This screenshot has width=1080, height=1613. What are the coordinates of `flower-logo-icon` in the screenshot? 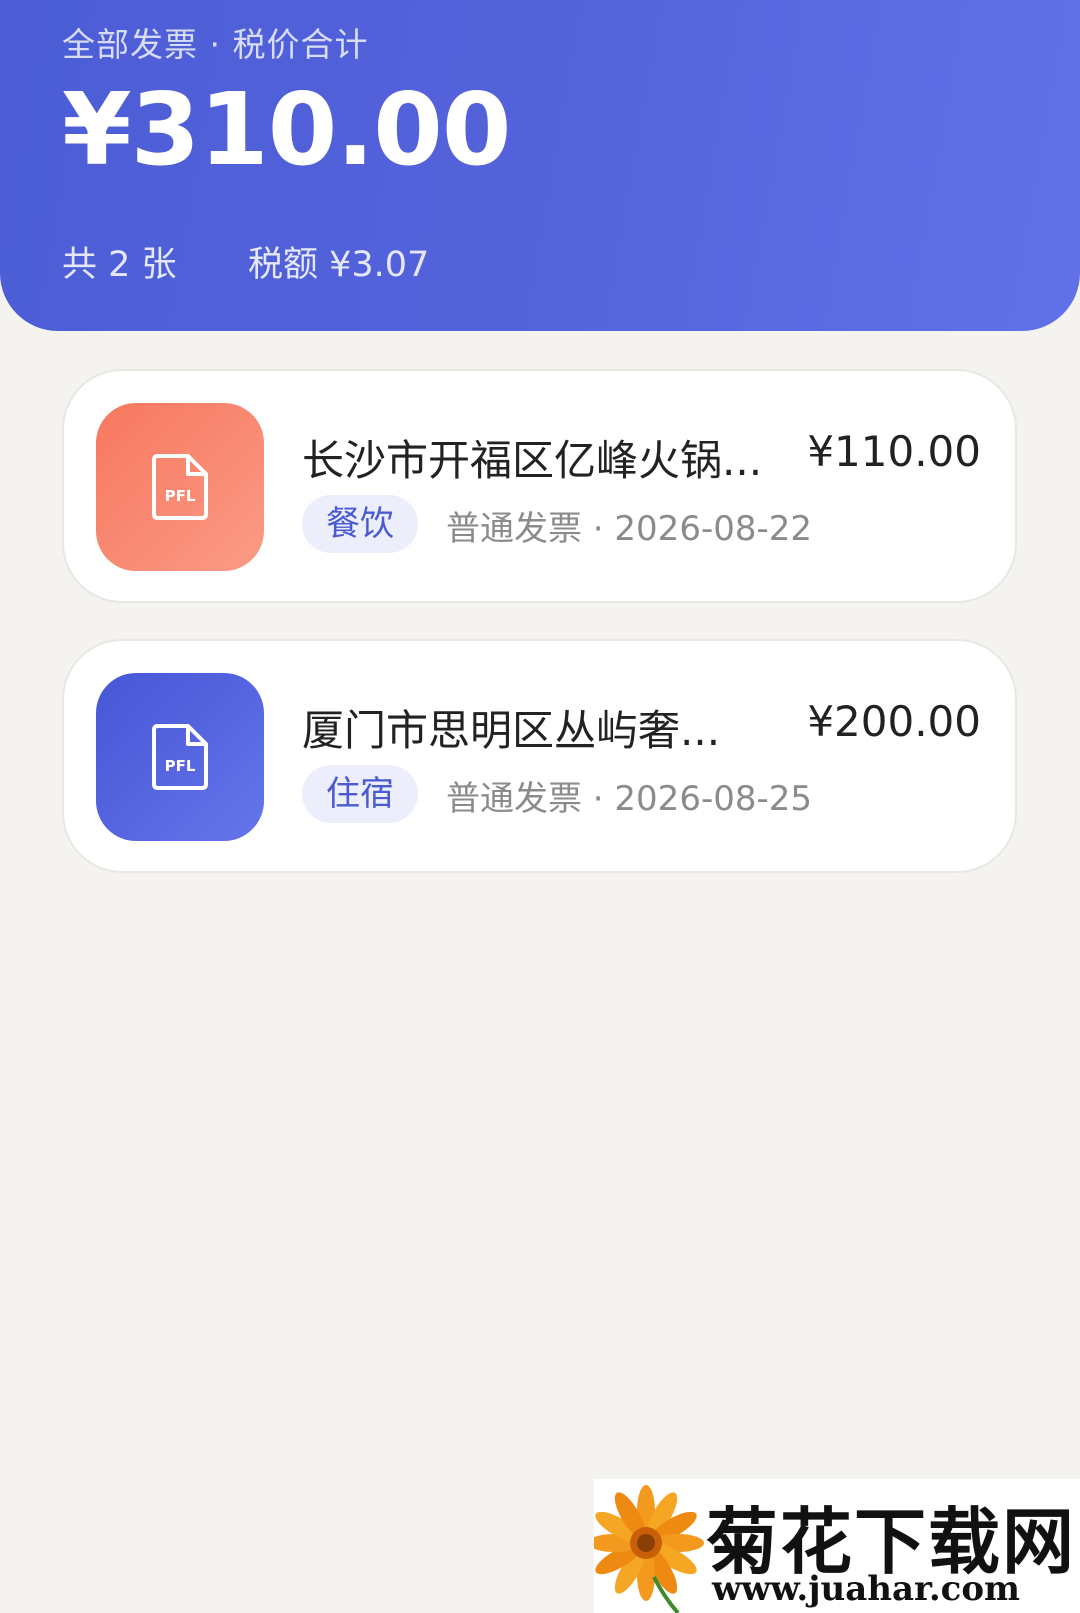 It's located at (649, 1549).